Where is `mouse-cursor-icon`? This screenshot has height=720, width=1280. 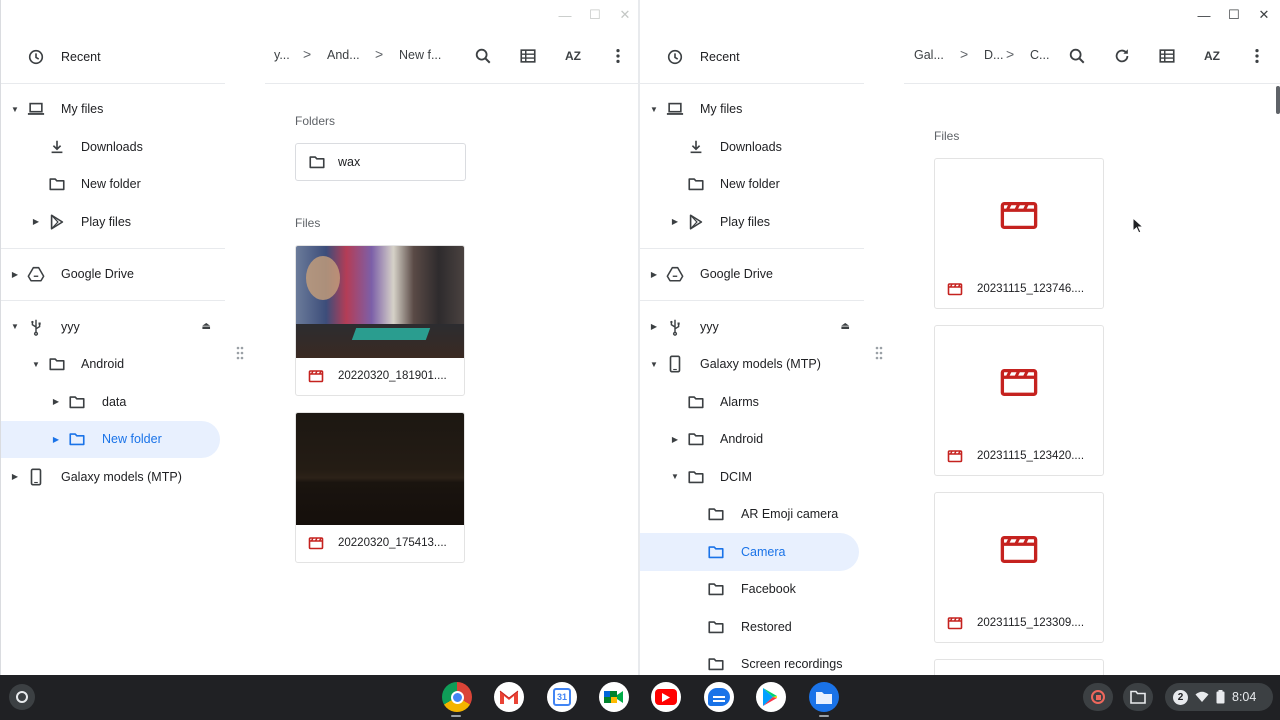 mouse-cursor-icon is located at coordinates (1138, 225).